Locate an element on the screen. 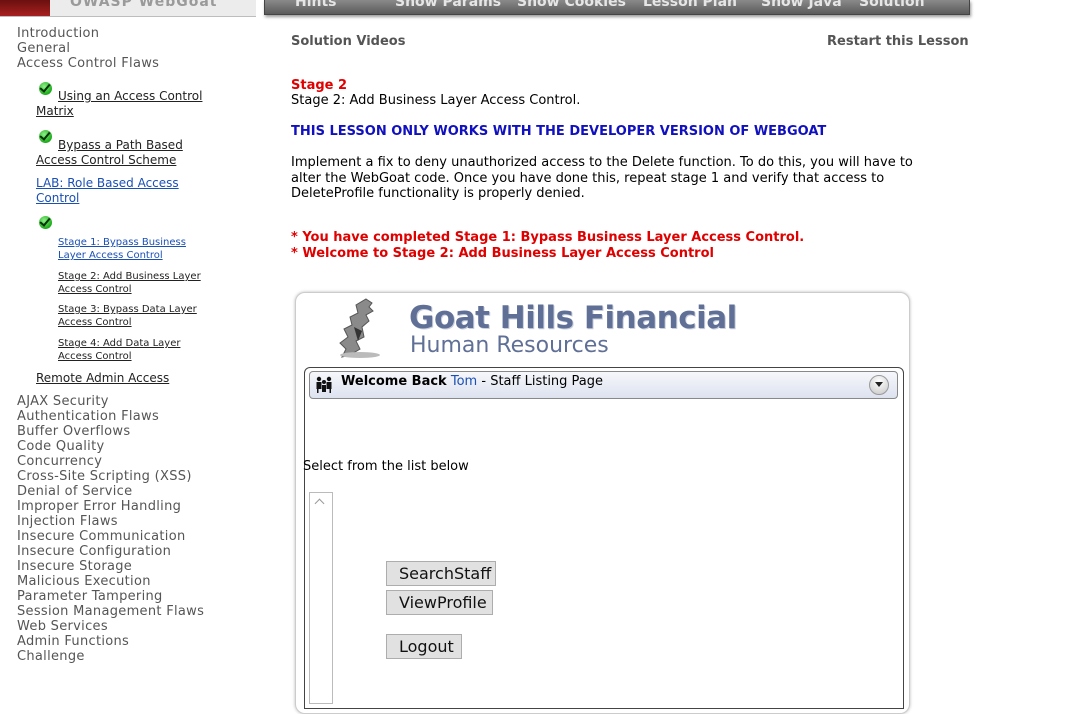  page-name: Staff Listing Page is located at coordinates (547, 381).